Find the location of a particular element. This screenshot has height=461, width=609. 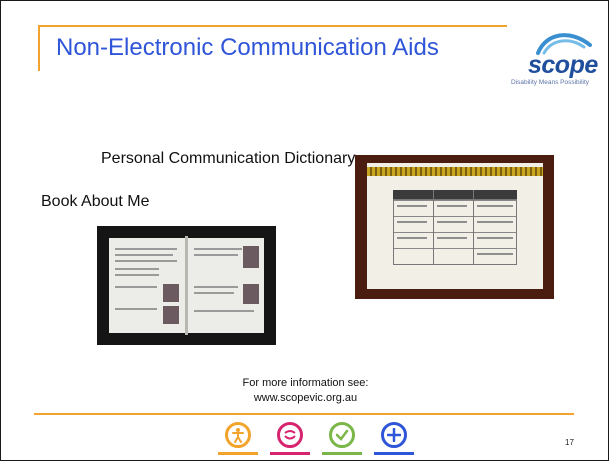

more-info-text: For more information see: is located at coordinates (305, 383).